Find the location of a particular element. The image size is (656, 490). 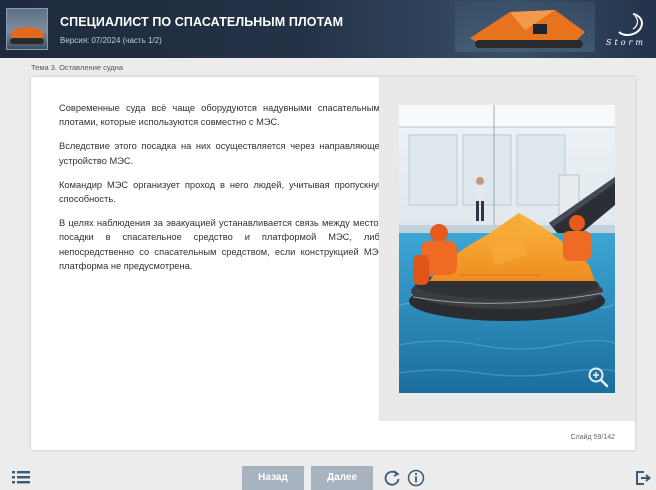

storm-logo-text: Storm is located at coordinates (626, 42).